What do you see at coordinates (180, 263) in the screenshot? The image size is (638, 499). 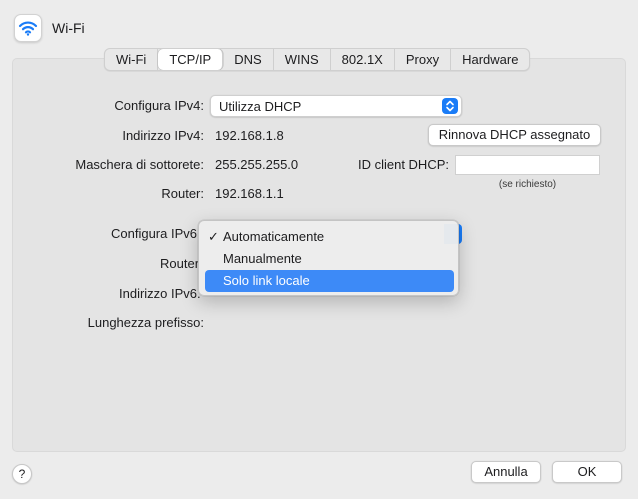 I see `ipv6-router-label: Router` at bounding box center [180, 263].